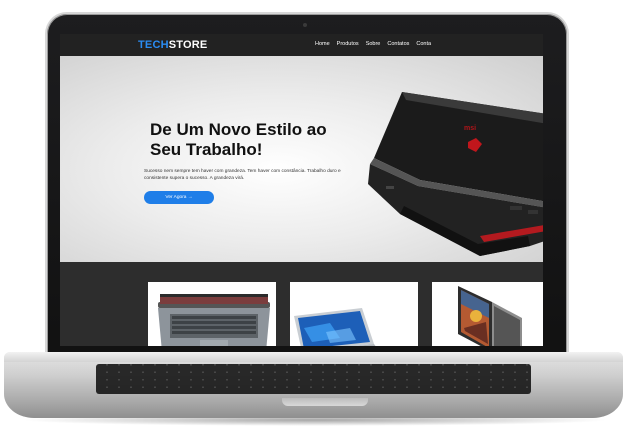 Image resolution: width=629 pixels, height=430 pixels. I want to click on gaming-laptop-icon: msi, so click(455, 174).